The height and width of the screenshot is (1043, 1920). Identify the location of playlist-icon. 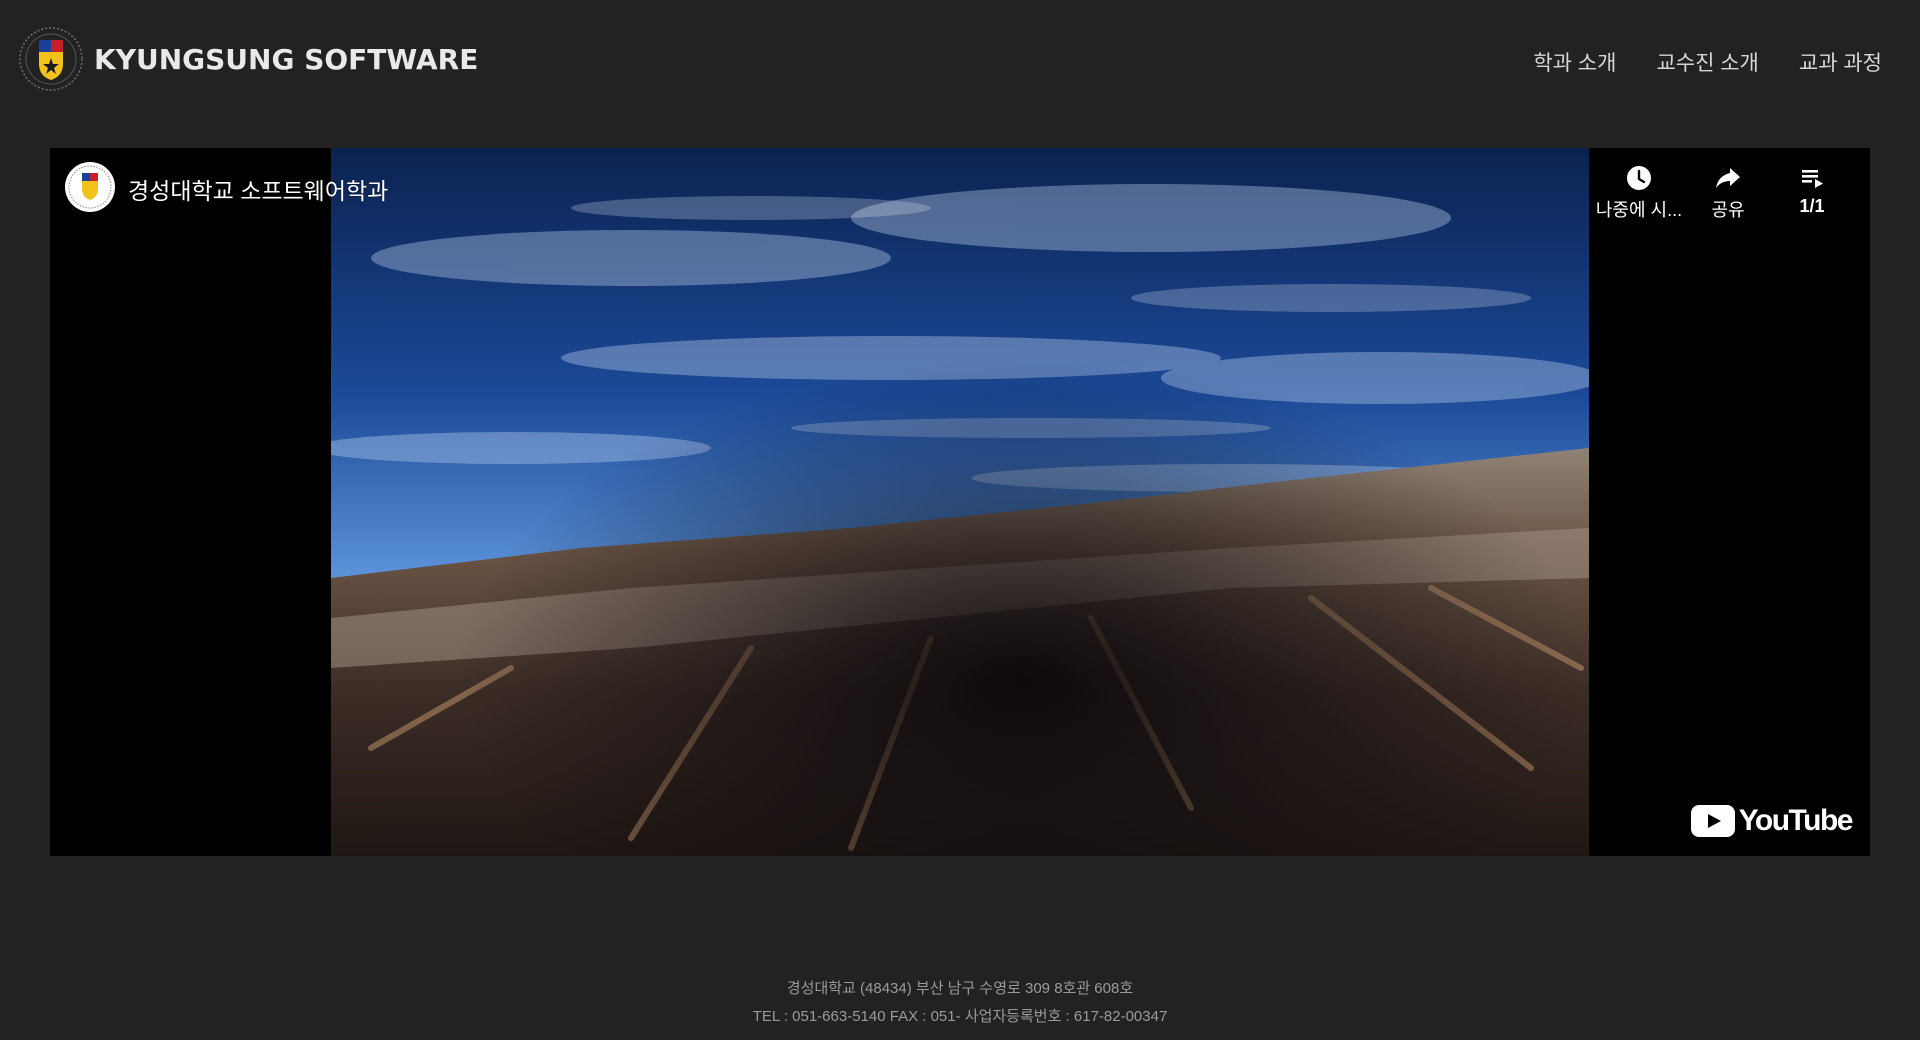
(1812, 179).